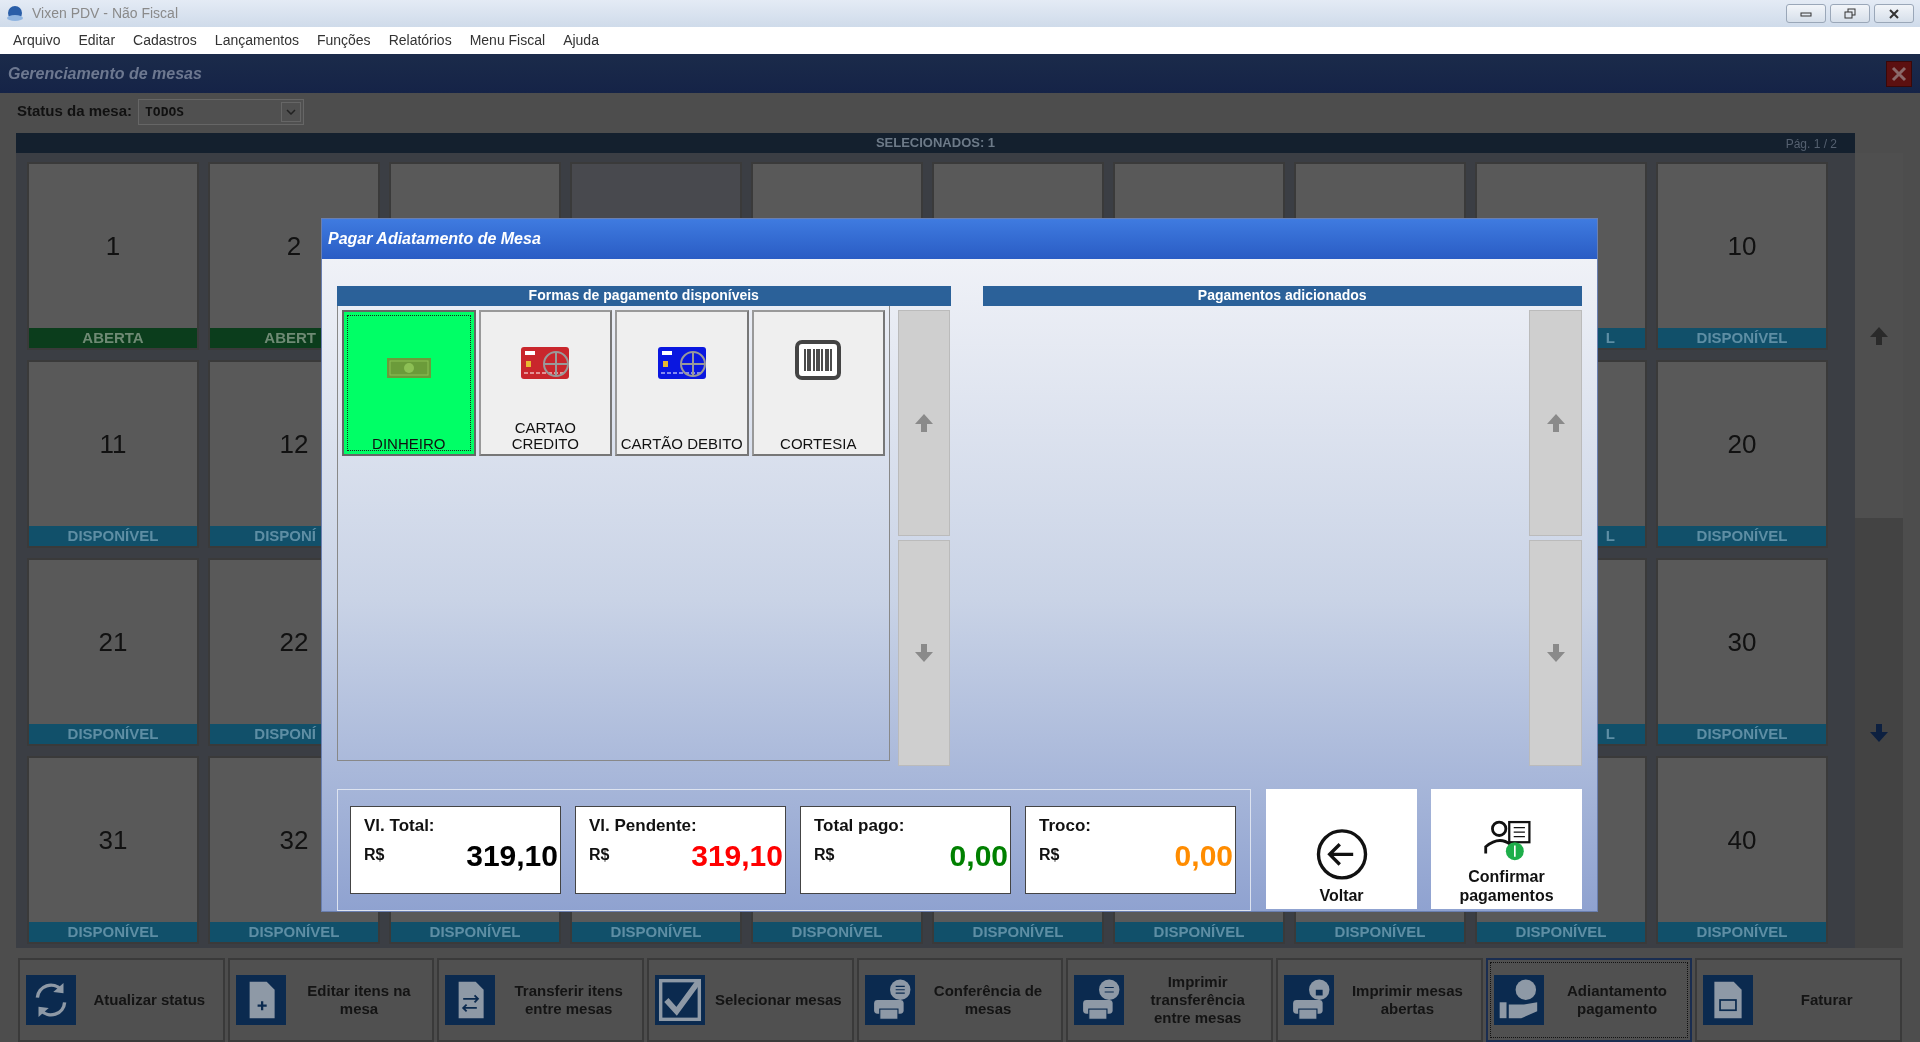 This screenshot has width=1920, height=1042. Describe the element at coordinates (1742, 246) in the screenshot. I see `table-number: 10` at that location.